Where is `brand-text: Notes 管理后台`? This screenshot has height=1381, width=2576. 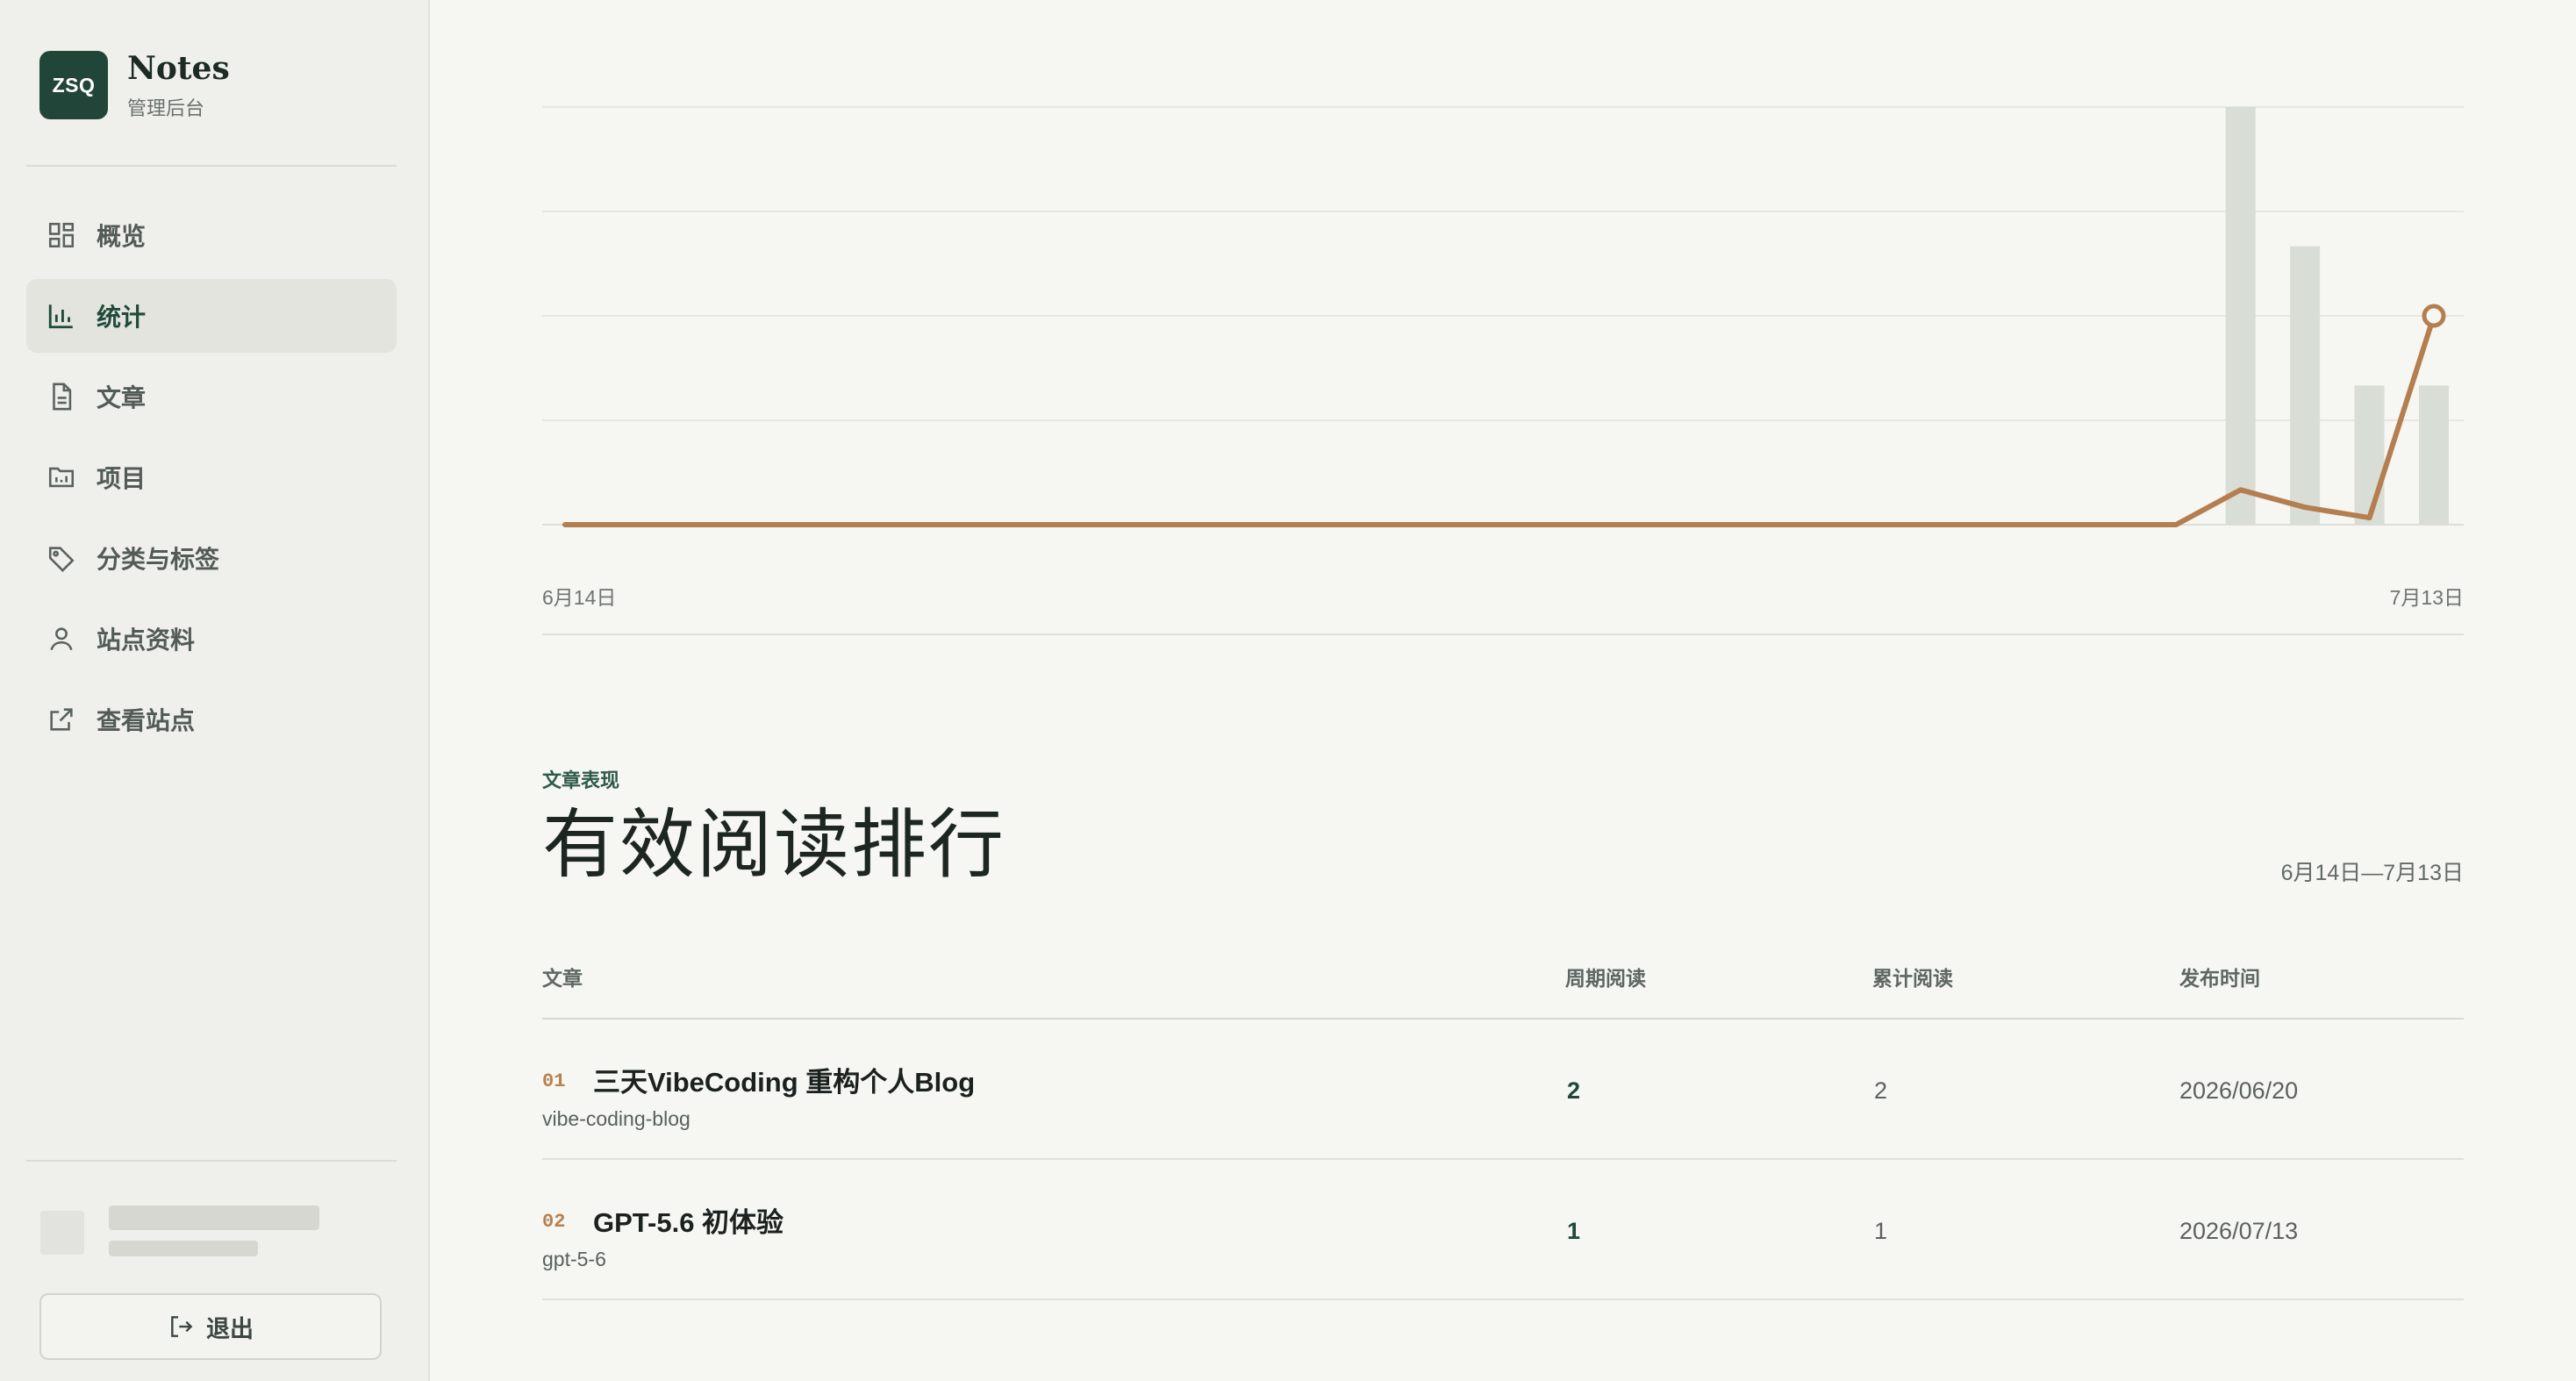
brand-text: Notes 管理后台 is located at coordinates (178, 85).